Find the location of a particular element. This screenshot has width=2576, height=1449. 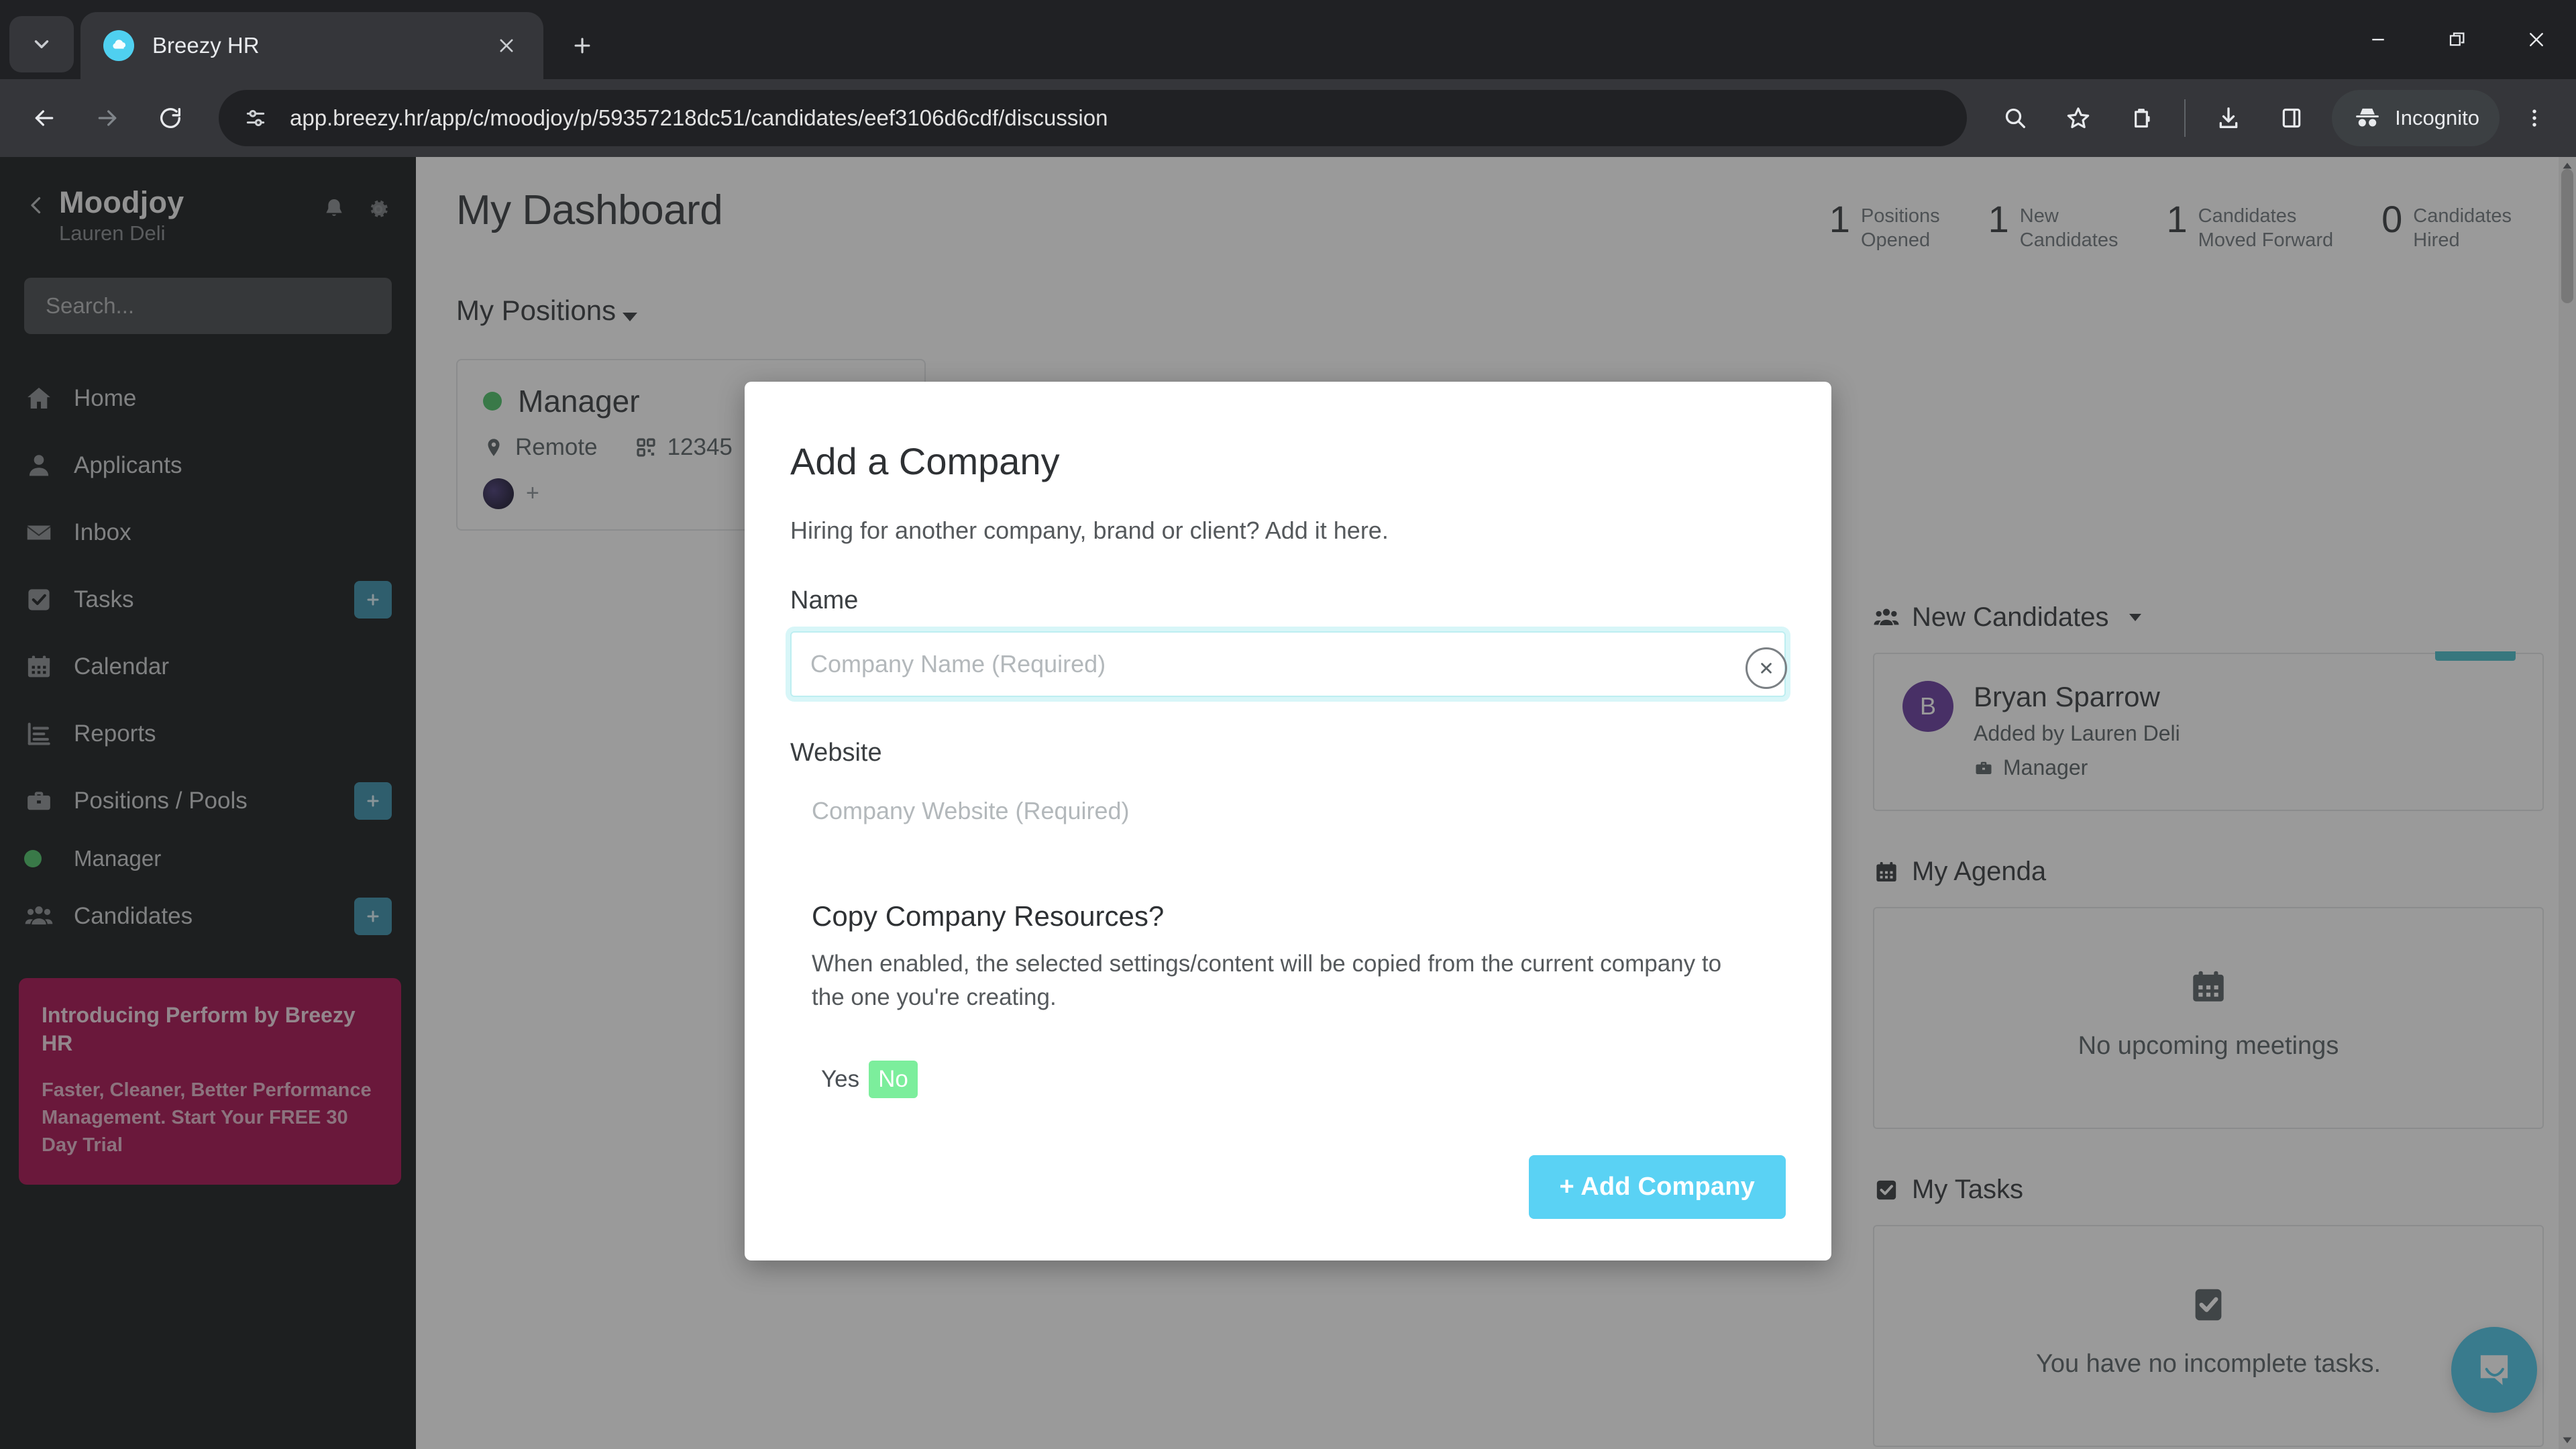

toggle-option-no: No is located at coordinates (893, 1080).